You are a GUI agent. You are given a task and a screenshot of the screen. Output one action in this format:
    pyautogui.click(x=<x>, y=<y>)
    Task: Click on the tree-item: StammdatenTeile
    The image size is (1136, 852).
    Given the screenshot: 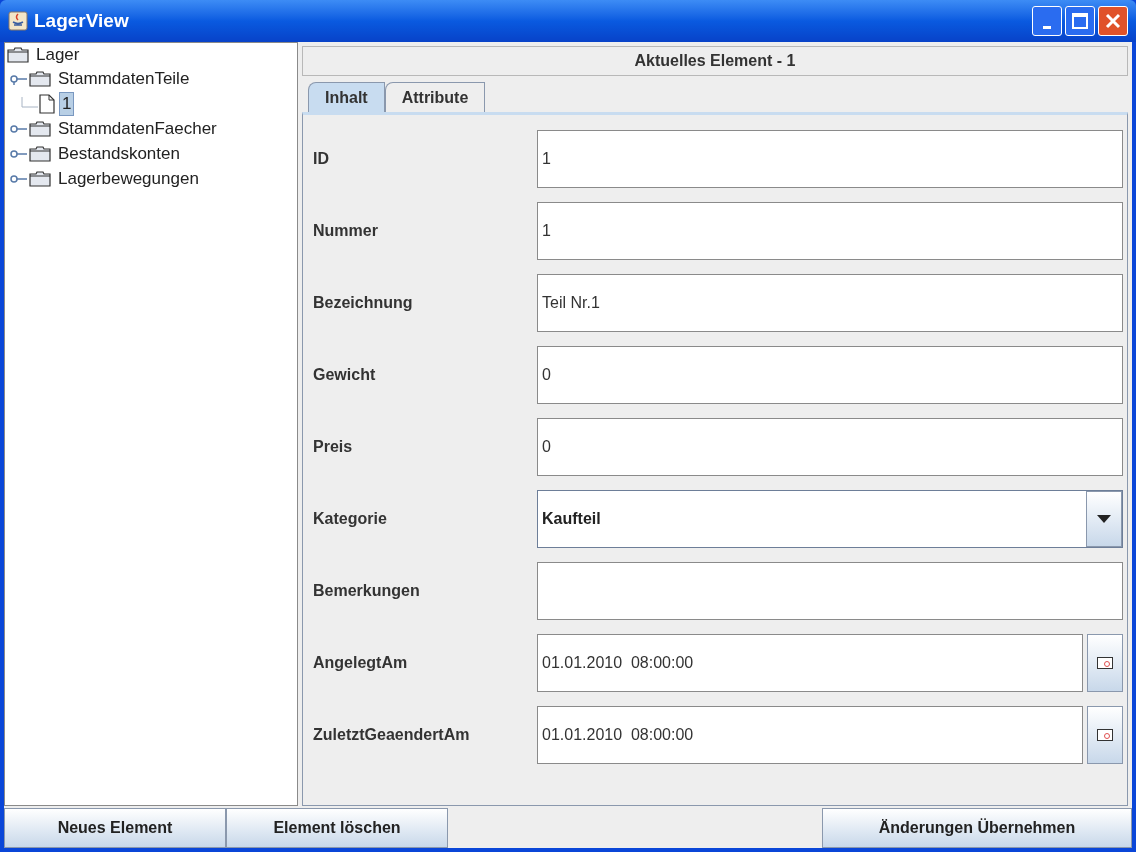 What is the action you would take?
    pyautogui.click(x=124, y=79)
    